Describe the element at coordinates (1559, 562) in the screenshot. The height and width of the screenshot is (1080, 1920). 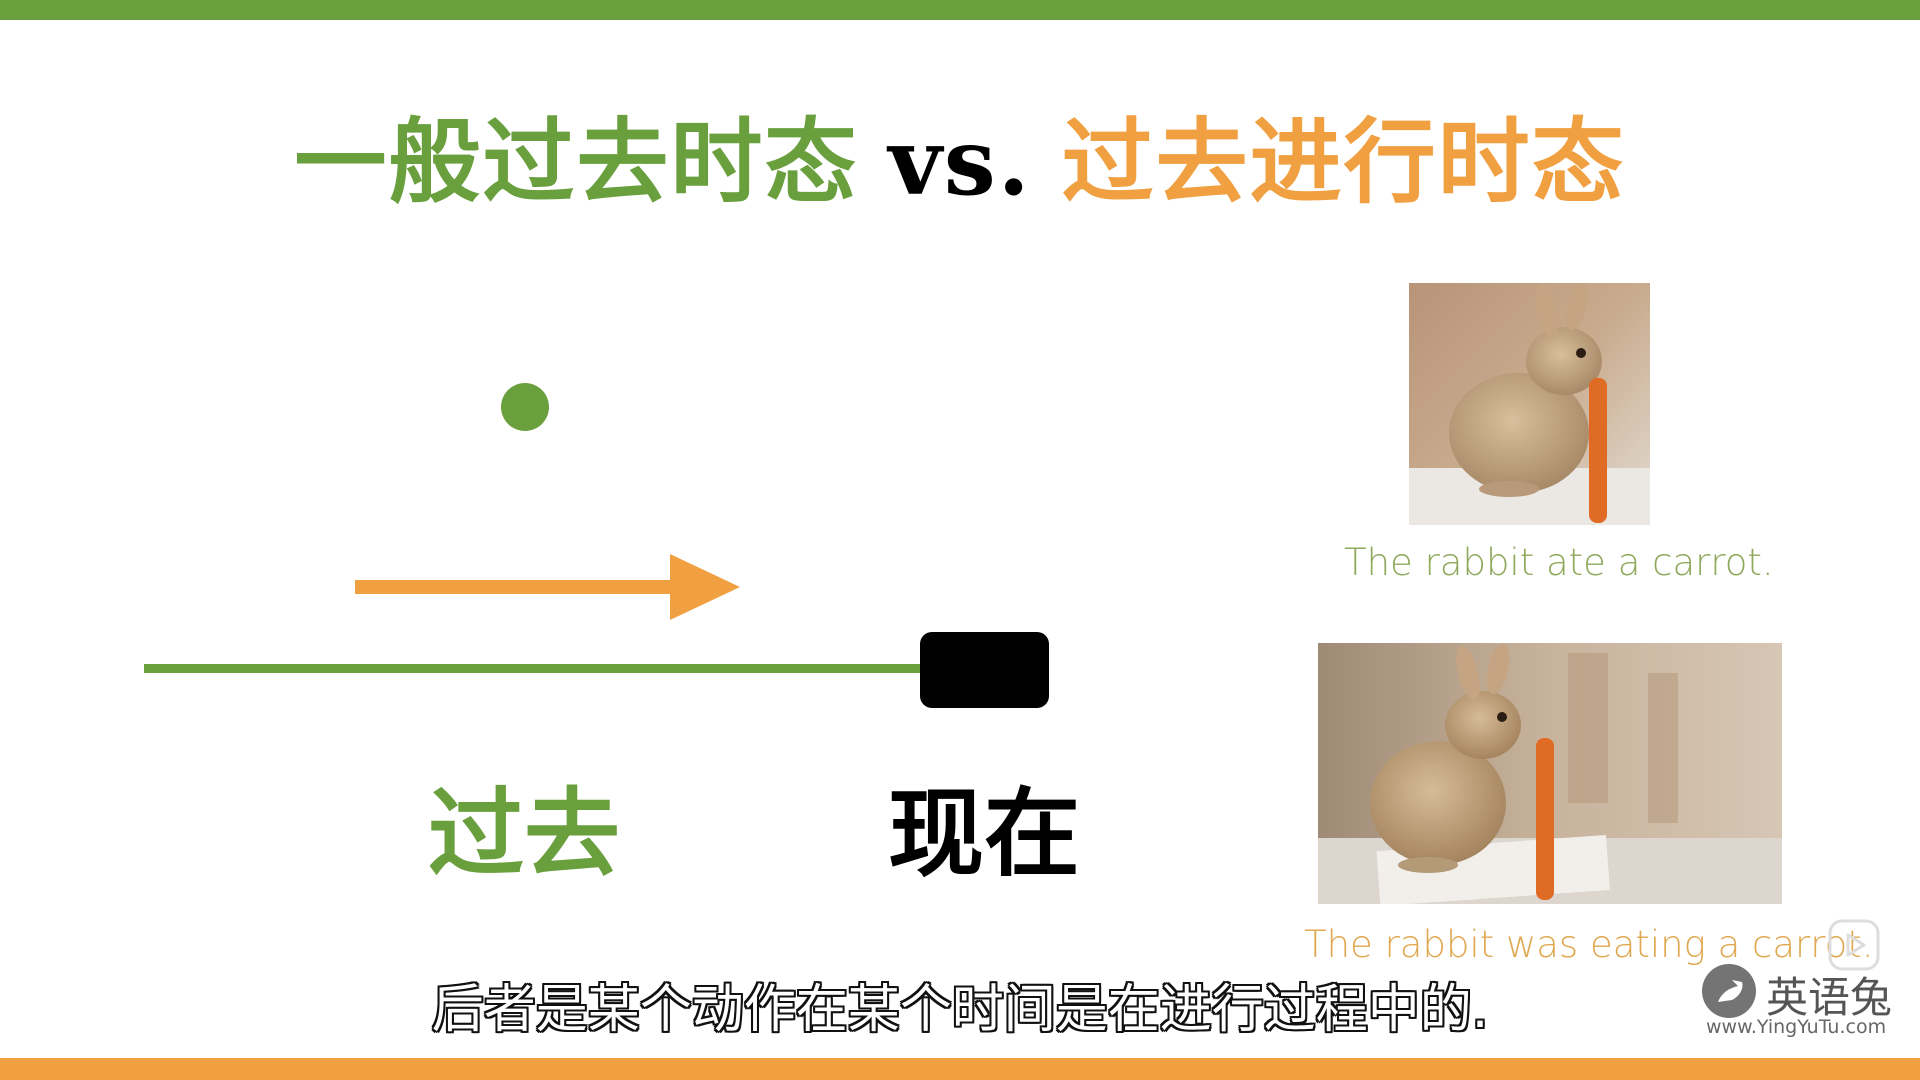
I see `caption-simple-past: The rabbit ate a carrot.` at that location.